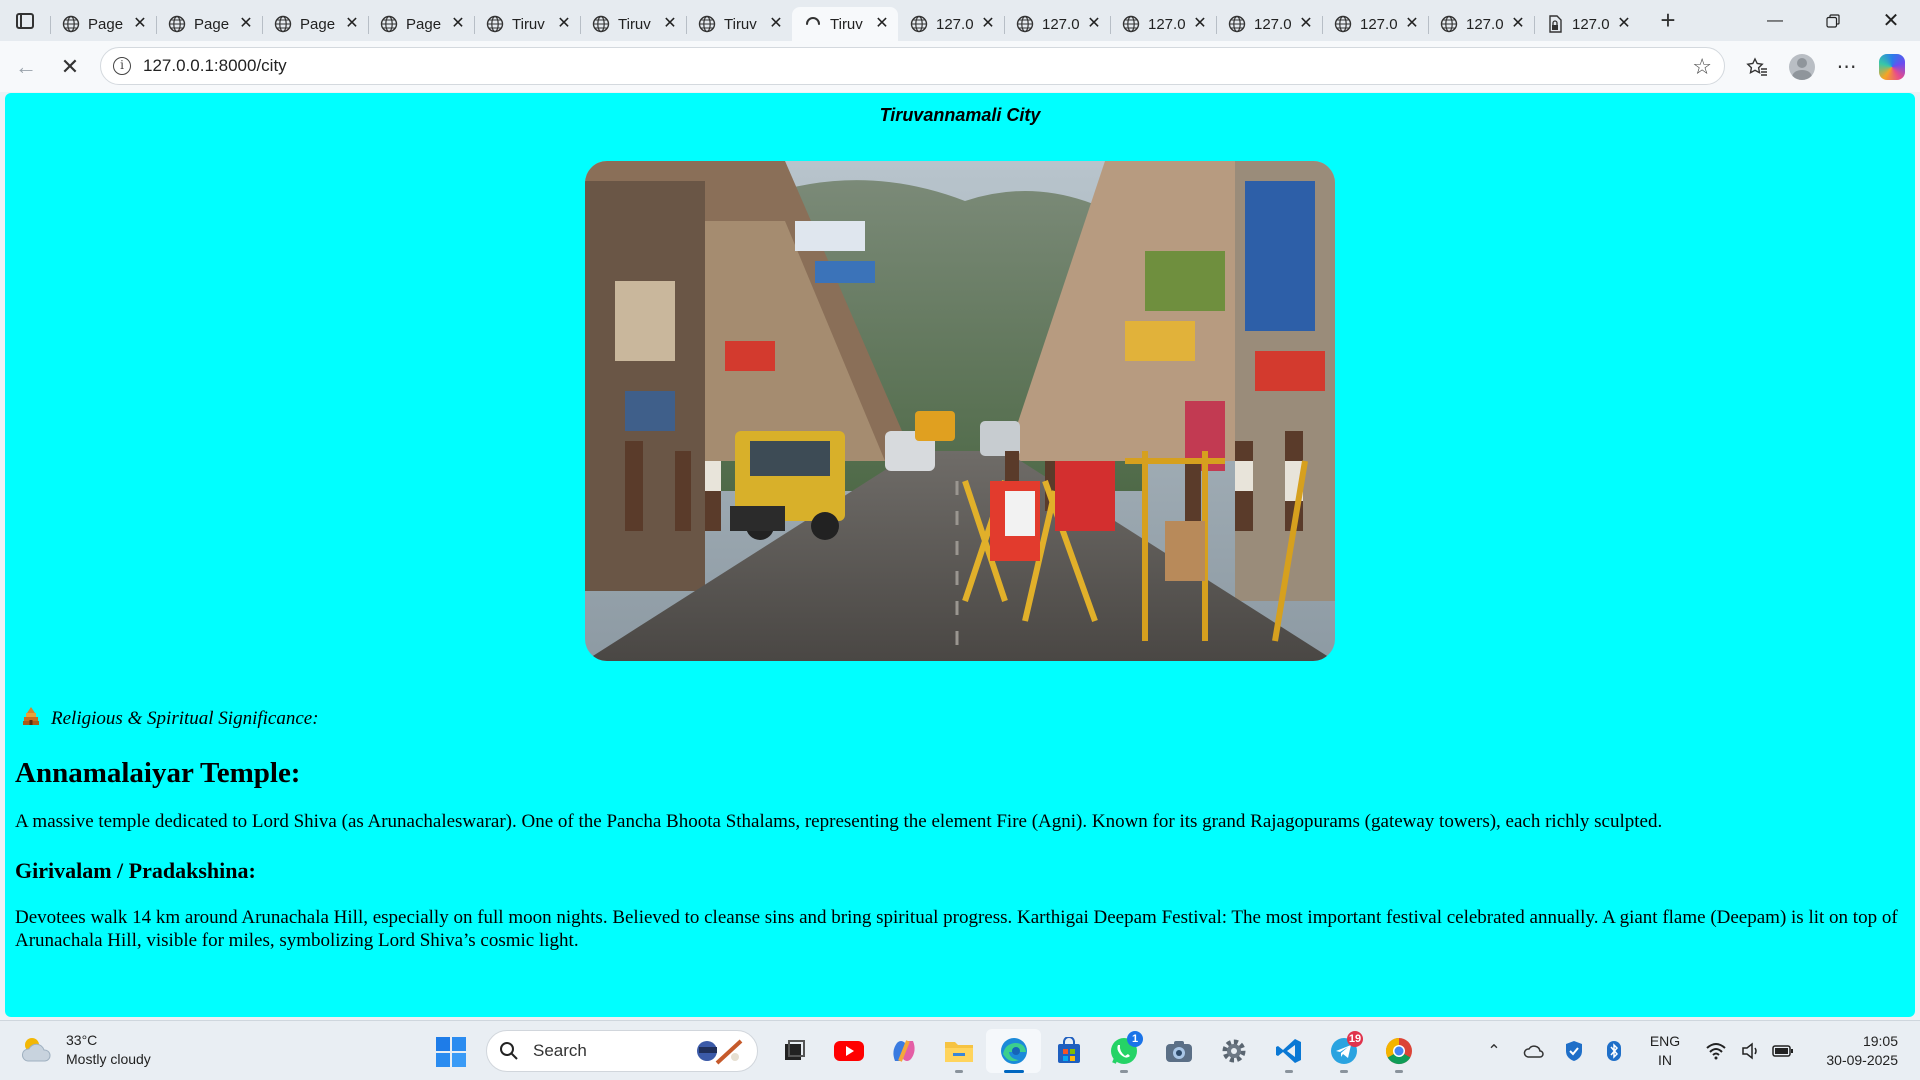  I want to click on window-controls: — ✕, so click(1833, 20).